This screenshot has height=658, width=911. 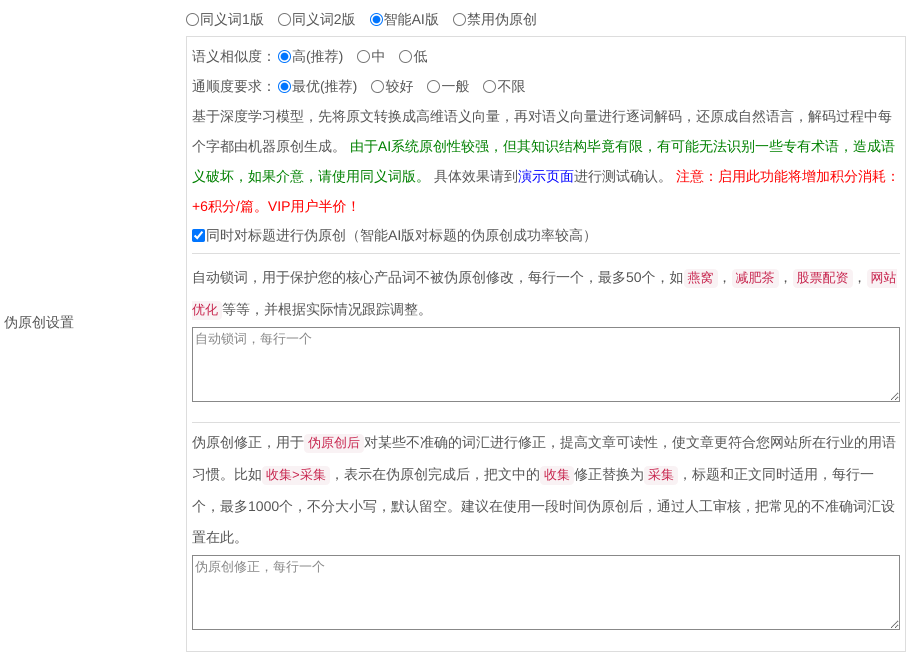 I want to click on correction-field: 伪原创修正，每行一个, so click(x=546, y=592).